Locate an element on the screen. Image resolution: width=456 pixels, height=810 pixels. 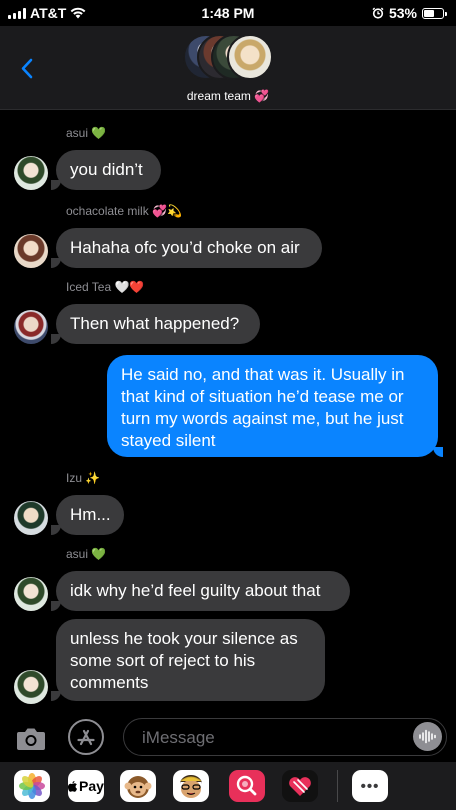
camera-icon is located at coordinates (31, 739).